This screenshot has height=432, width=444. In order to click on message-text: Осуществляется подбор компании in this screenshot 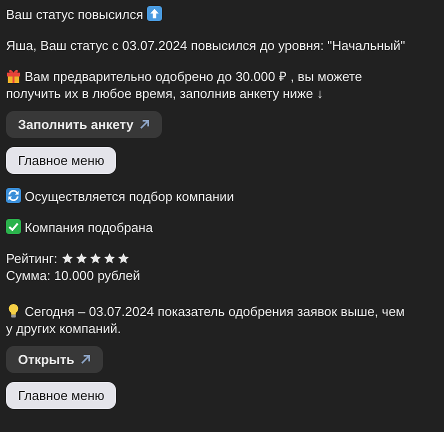, I will do `click(207, 196)`.